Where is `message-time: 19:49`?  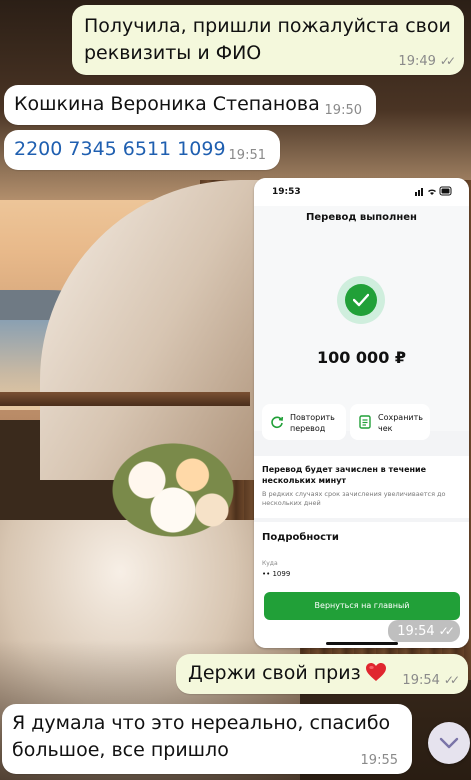 message-time: 19:49 is located at coordinates (417, 61).